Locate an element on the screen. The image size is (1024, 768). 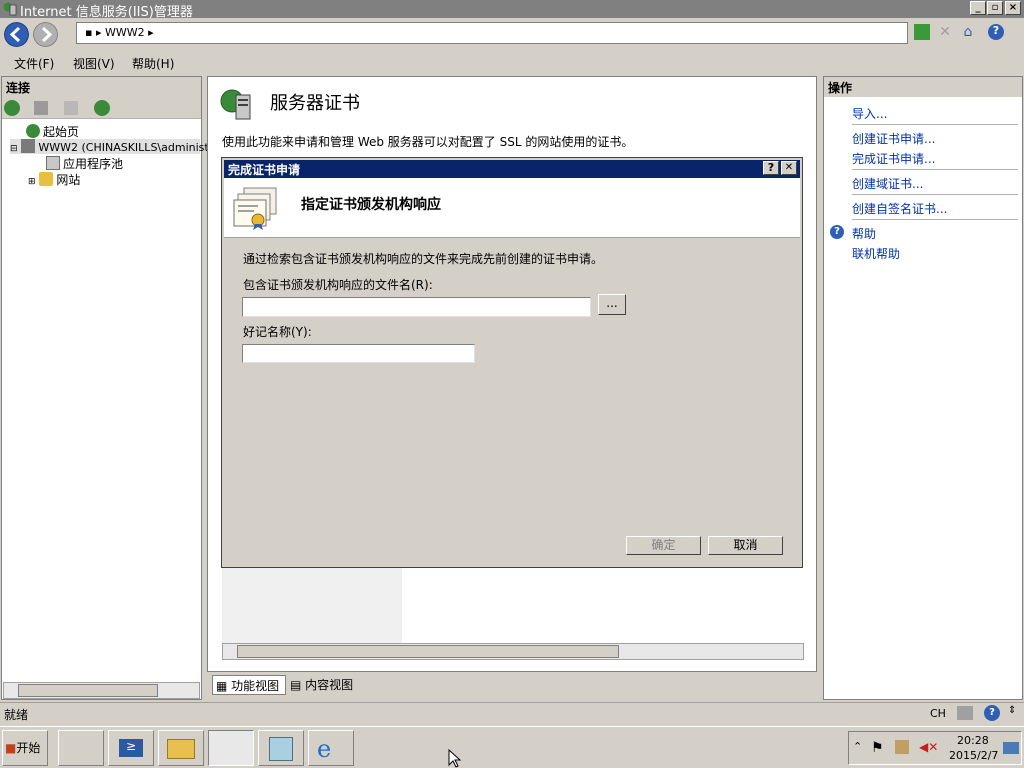
list-empty-area is located at coordinates (312, 605).